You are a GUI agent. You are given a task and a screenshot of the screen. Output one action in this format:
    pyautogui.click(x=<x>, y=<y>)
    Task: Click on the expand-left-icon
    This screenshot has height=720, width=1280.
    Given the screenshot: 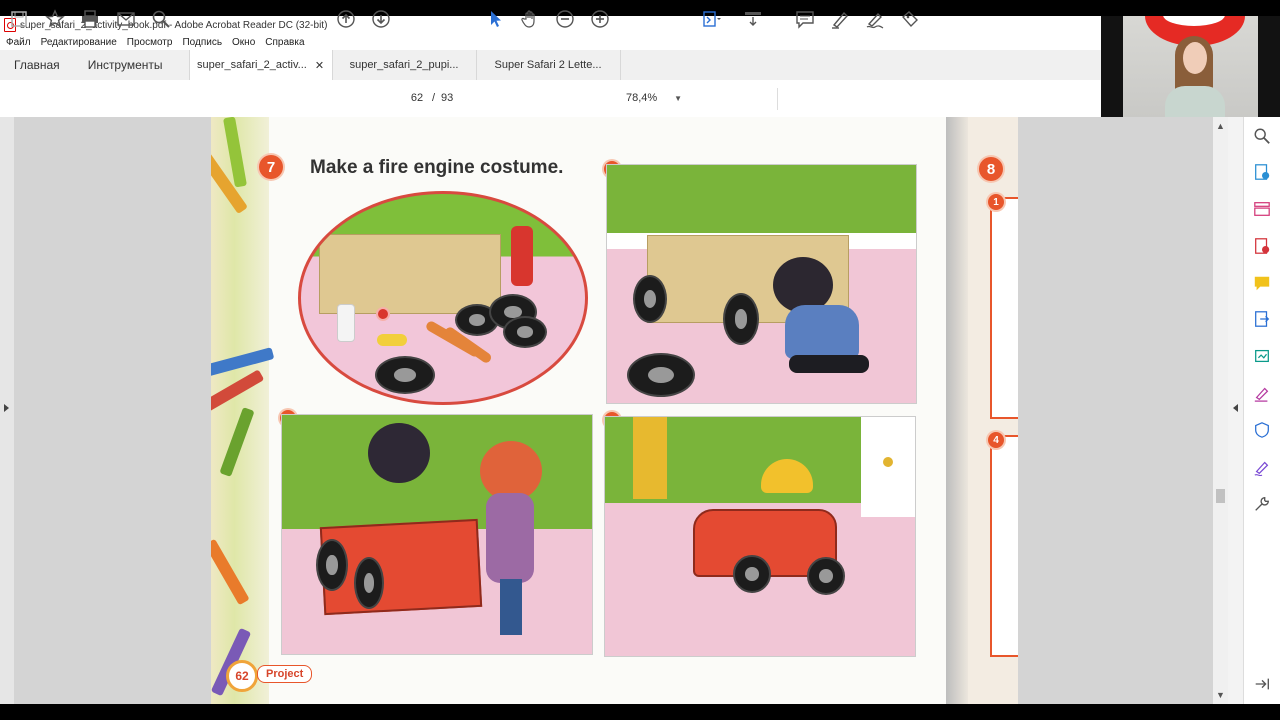 What is the action you would take?
    pyautogui.click(x=6, y=408)
    